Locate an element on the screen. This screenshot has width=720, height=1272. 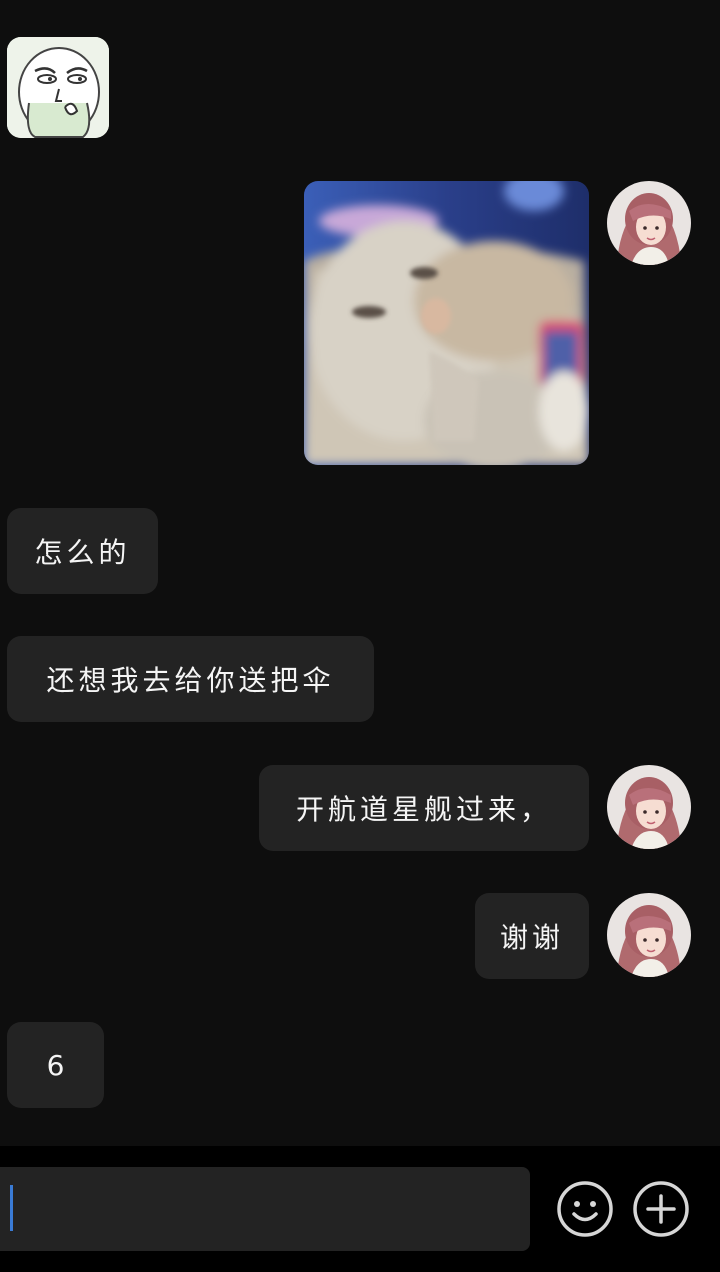
message-text: 怎么的 is located at coordinates (82, 552).